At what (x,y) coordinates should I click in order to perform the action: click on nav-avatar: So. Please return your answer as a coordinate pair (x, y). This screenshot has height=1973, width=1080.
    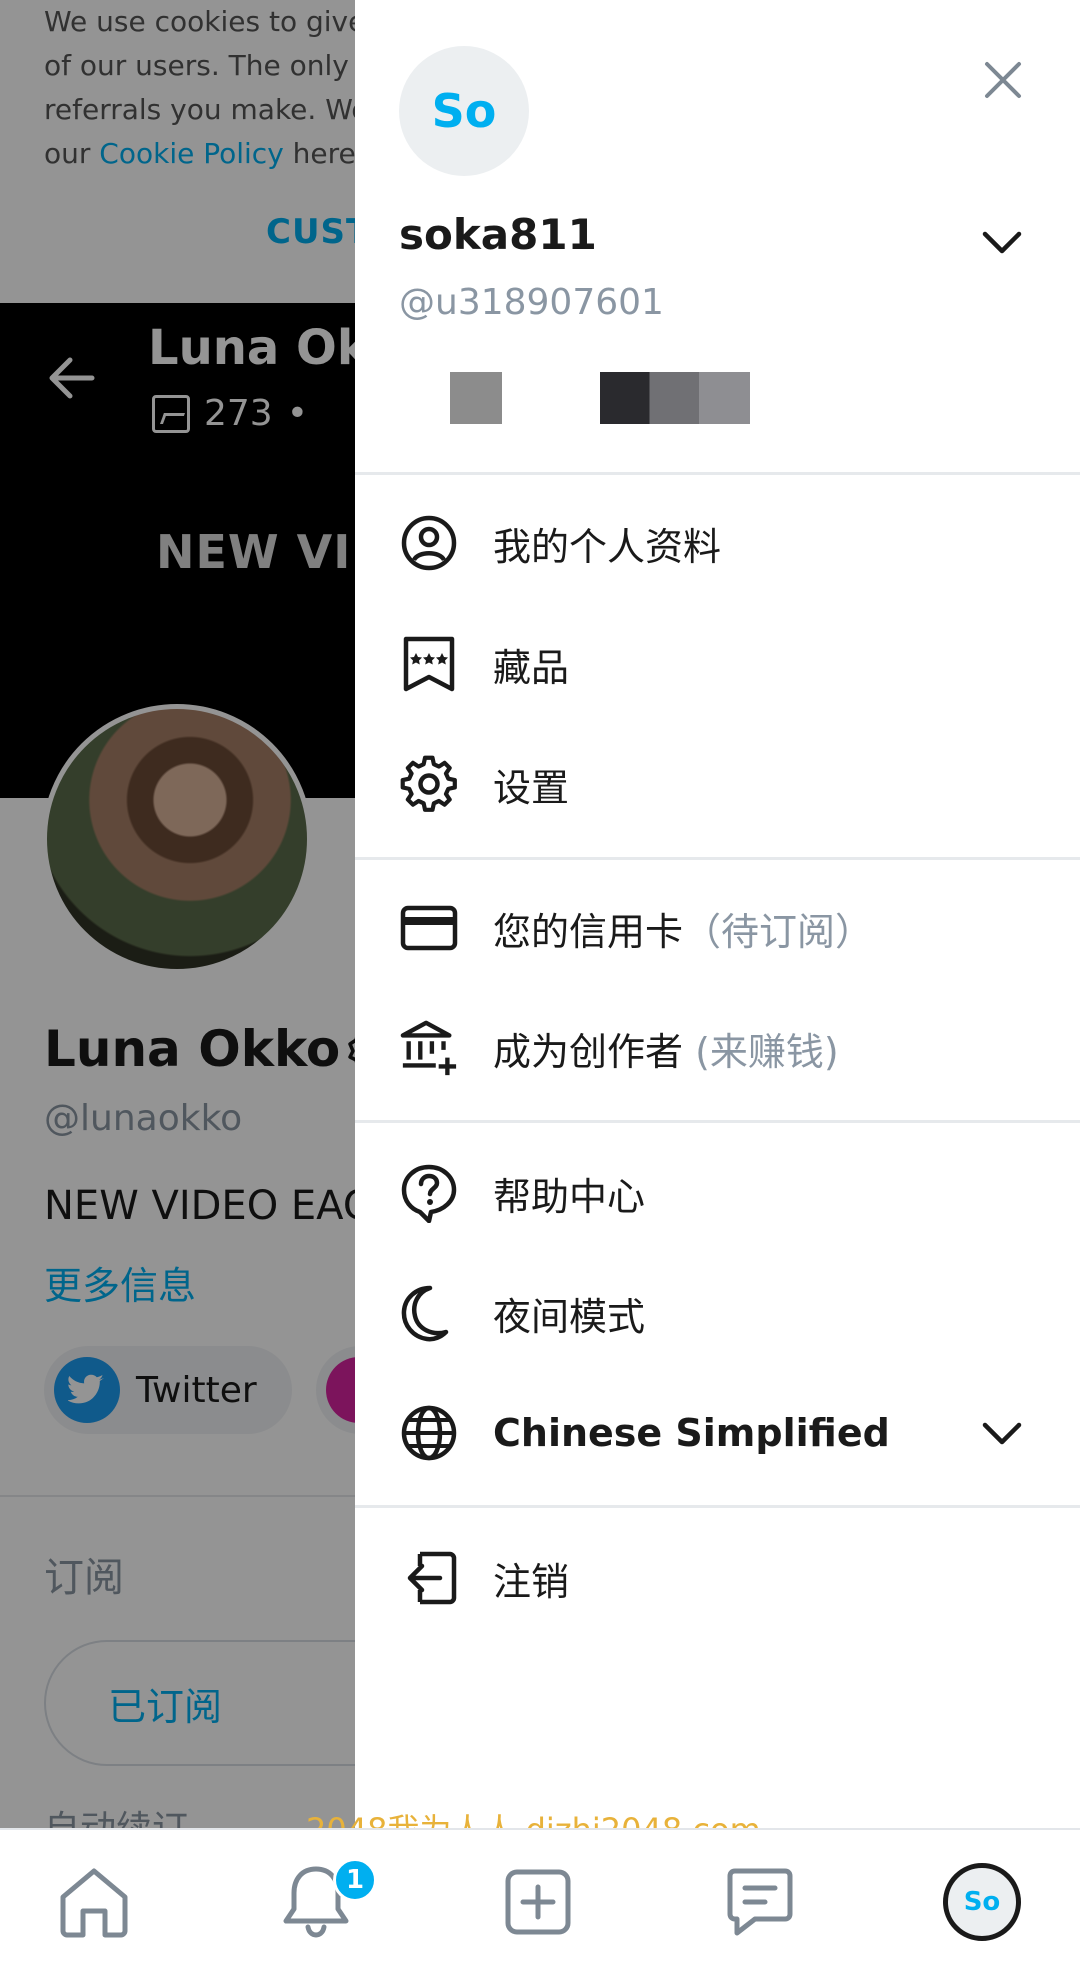
    Looking at the image, I should click on (982, 1902).